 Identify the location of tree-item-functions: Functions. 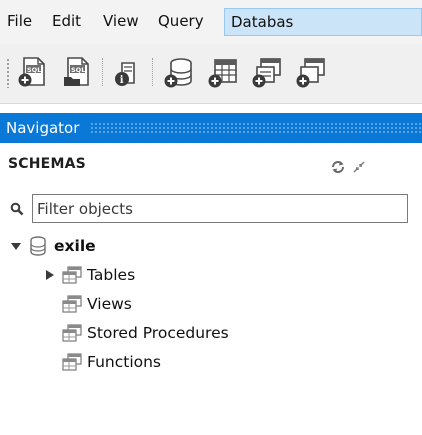
(211, 362).